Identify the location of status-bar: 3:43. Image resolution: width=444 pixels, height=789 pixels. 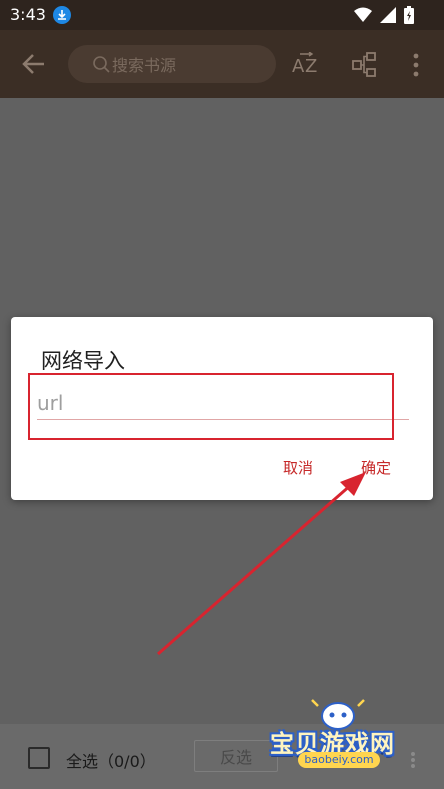
(222, 15).